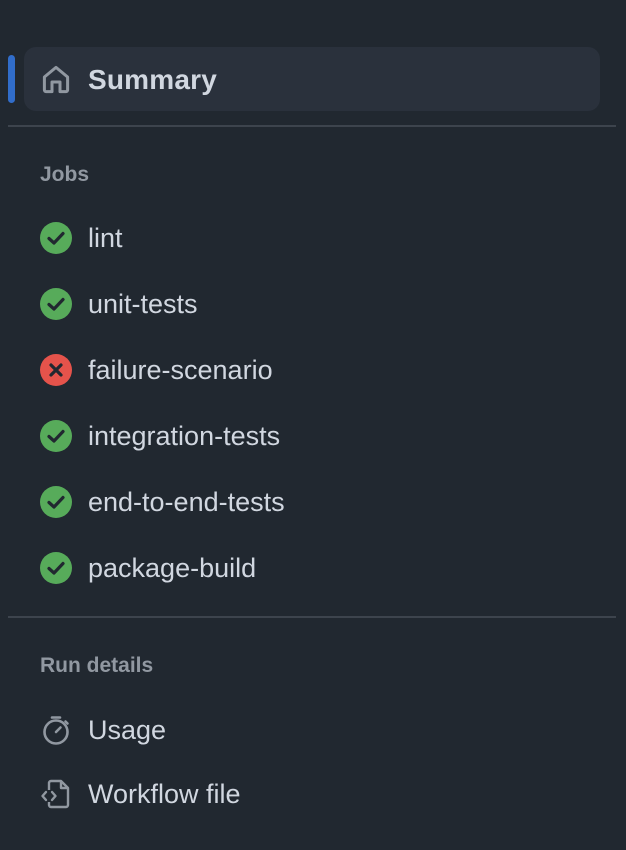  What do you see at coordinates (164, 794) in the screenshot?
I see `workflow-file-label: Workflow file` at bounding box center [164, 794].